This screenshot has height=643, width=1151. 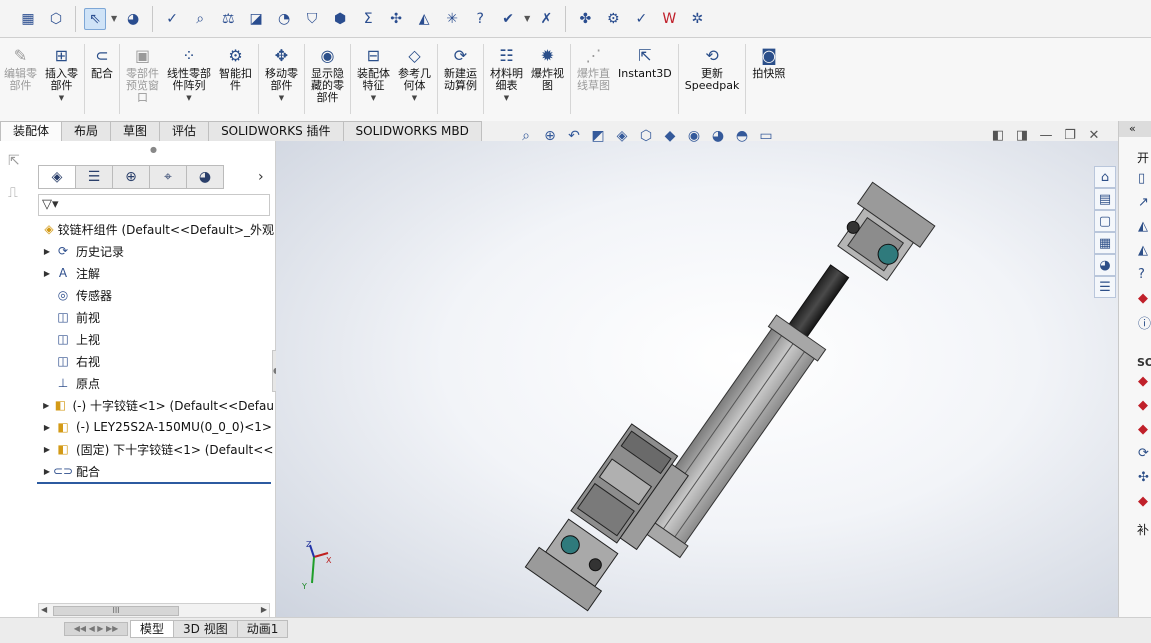 I want to click on settings-icon: ✲, so click(x=697, y=19).